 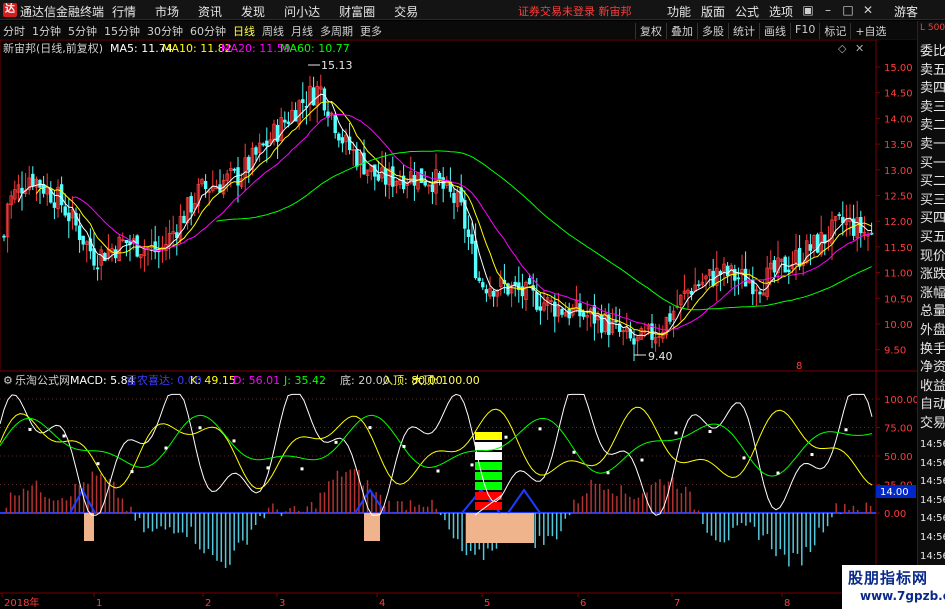 What do you see at coordinates (336, 31) in the screenshot?
I see `period-tab-multi: 多周期` at bounding box center [336, 31].